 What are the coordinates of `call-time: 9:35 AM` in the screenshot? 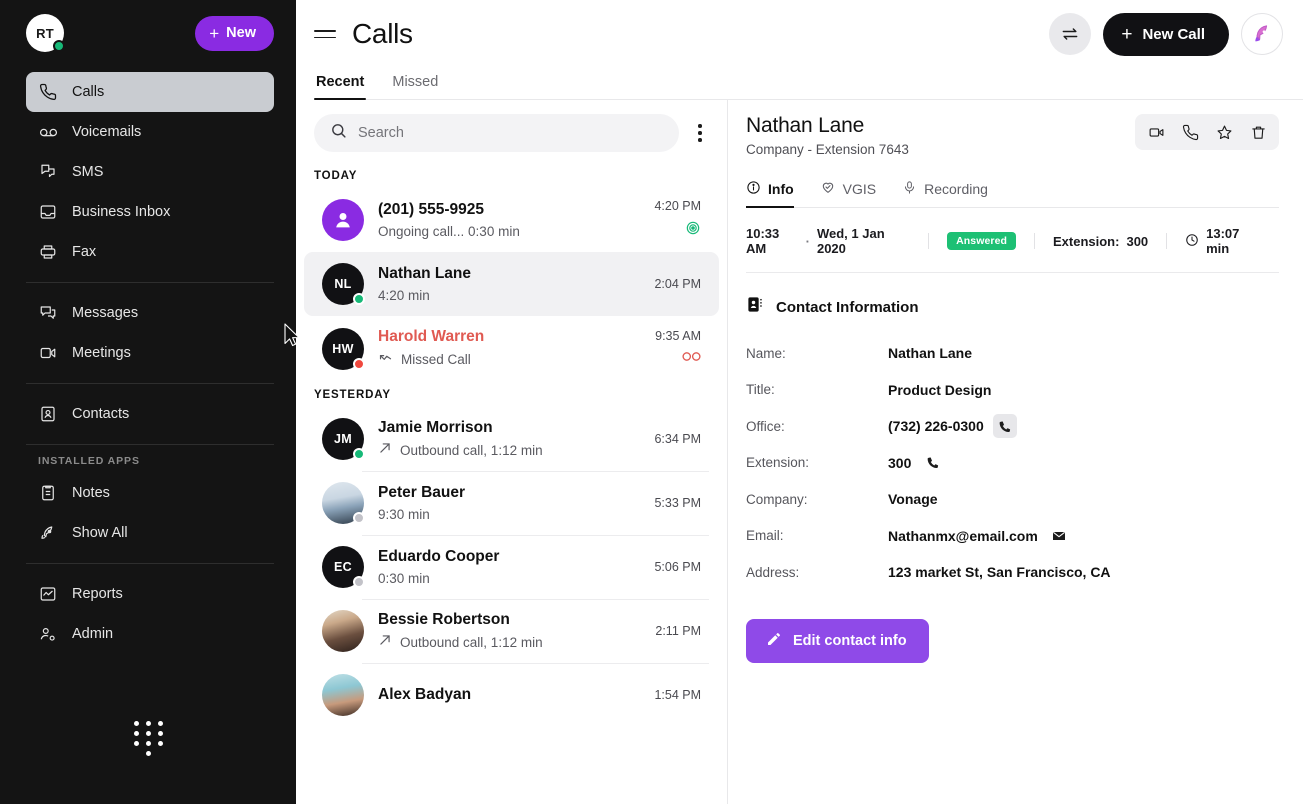 It's located at (678, 336).